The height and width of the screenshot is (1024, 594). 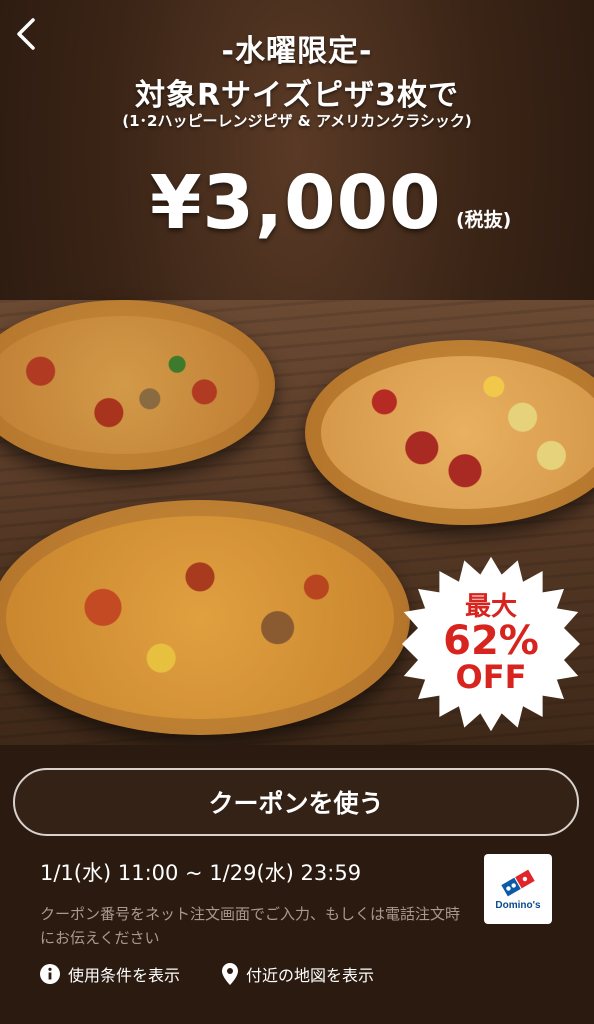 What do you see at coordinates (297, 51) in the screenshot?
I see `headline-wednesday: -水曜限定-` at bounding box center [297, 51].